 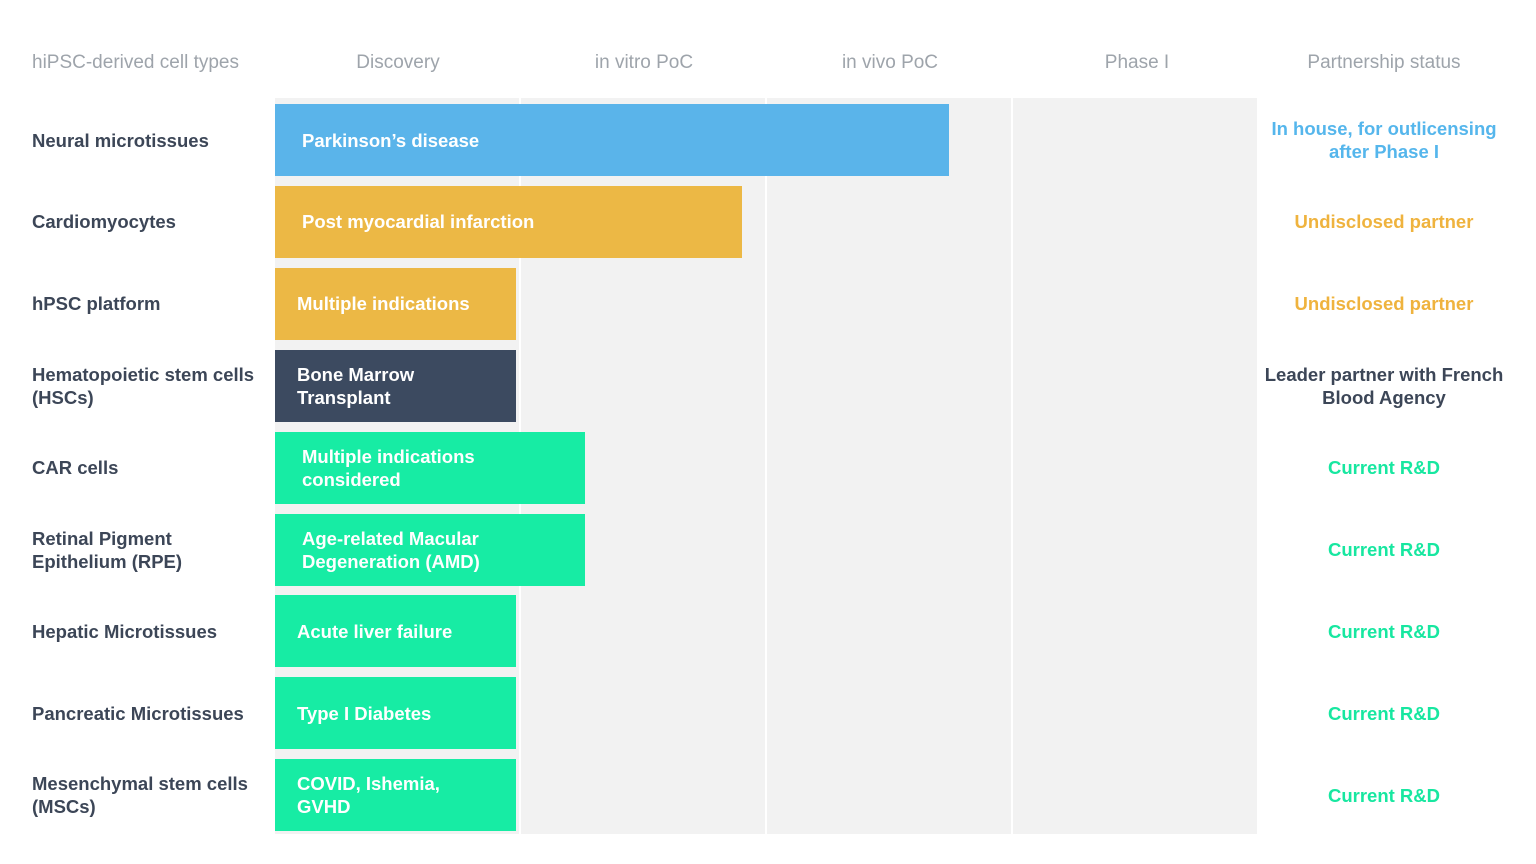 I want to click on pipeline-bar: COVID, Ishemia, GVHD, so click(x=396, y=795).